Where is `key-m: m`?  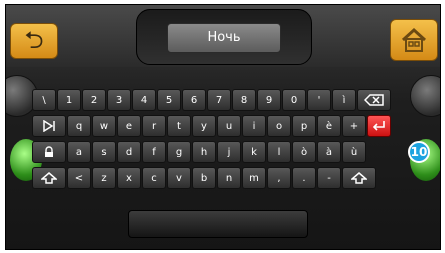
key-m: m is located at coordinates (254, 178).